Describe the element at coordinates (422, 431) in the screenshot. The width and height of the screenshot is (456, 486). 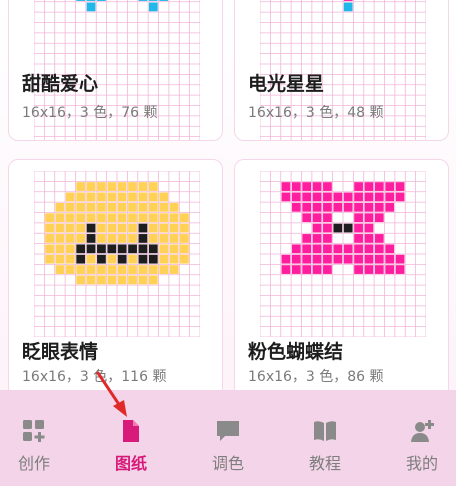
I see `person-add-icon` at that location.